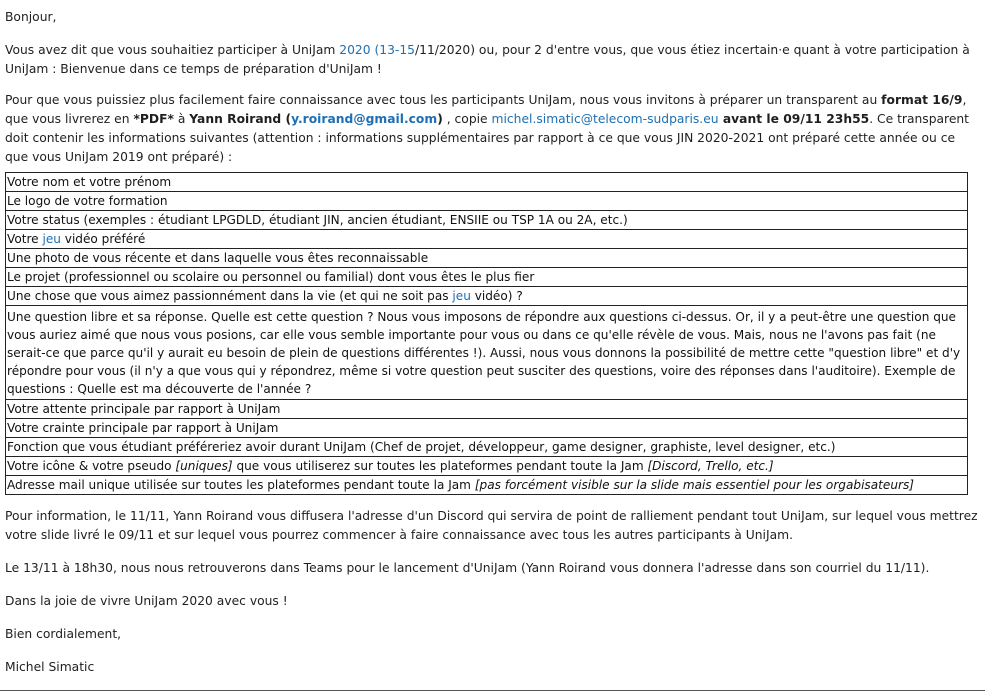  What do you see at coordinates (50, 667) in the screenshot?
I see `signature: Michel Simatic` at bounding box center [50, 667].